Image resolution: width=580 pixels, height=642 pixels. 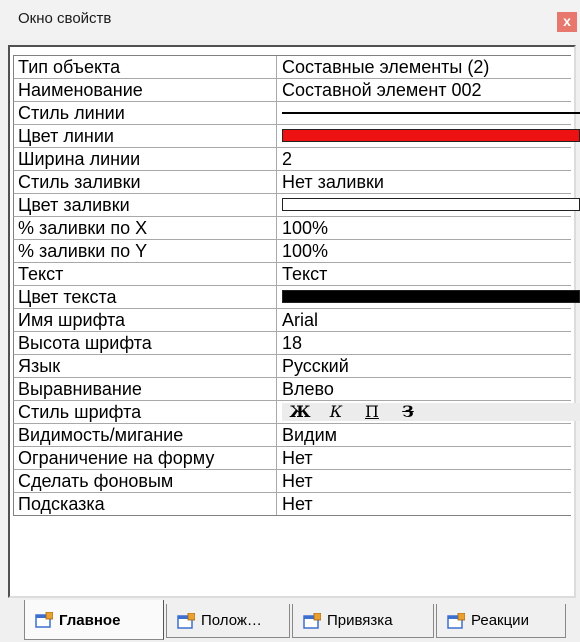 What do you see at coordinates (96, 481) in the screenshot?
I see `property-name: Сделать фоновым` at bounding box center [96, 481].